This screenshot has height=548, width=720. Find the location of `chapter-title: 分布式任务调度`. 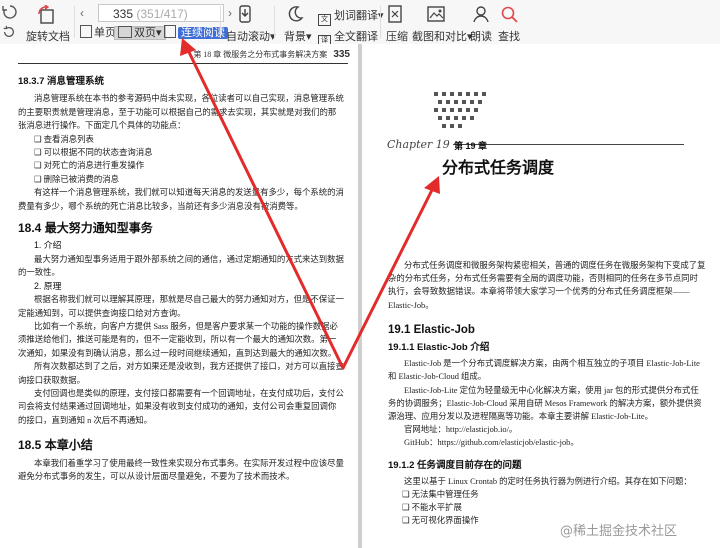

chapter-title: 分布式任务调度 is located at coordinates (498, 168).